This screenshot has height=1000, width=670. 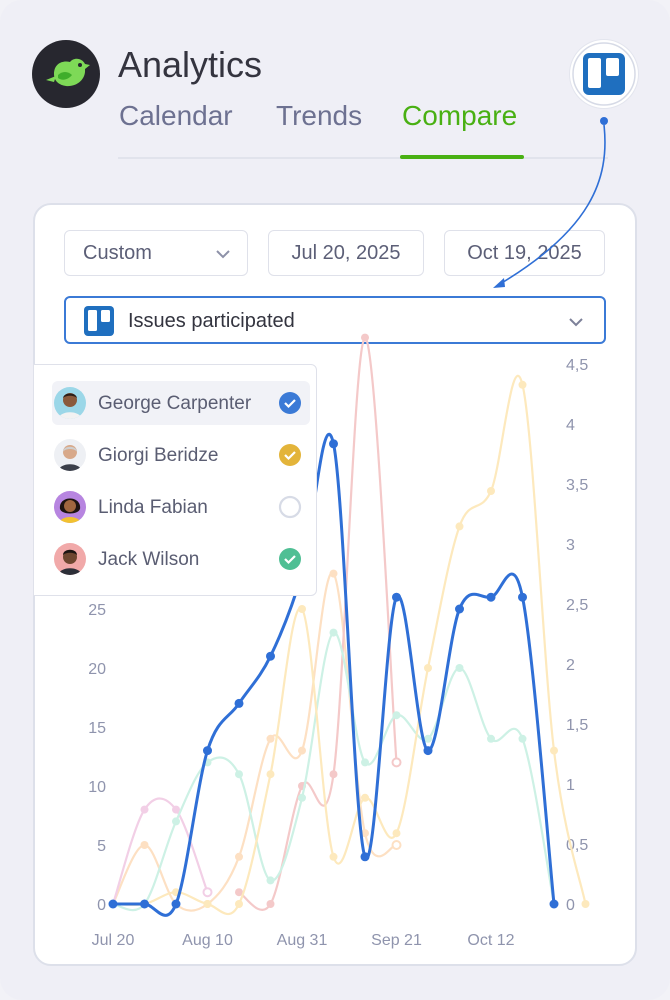 I want to click on person-name: Giorgi Beridze, so click(x=158, y=455).